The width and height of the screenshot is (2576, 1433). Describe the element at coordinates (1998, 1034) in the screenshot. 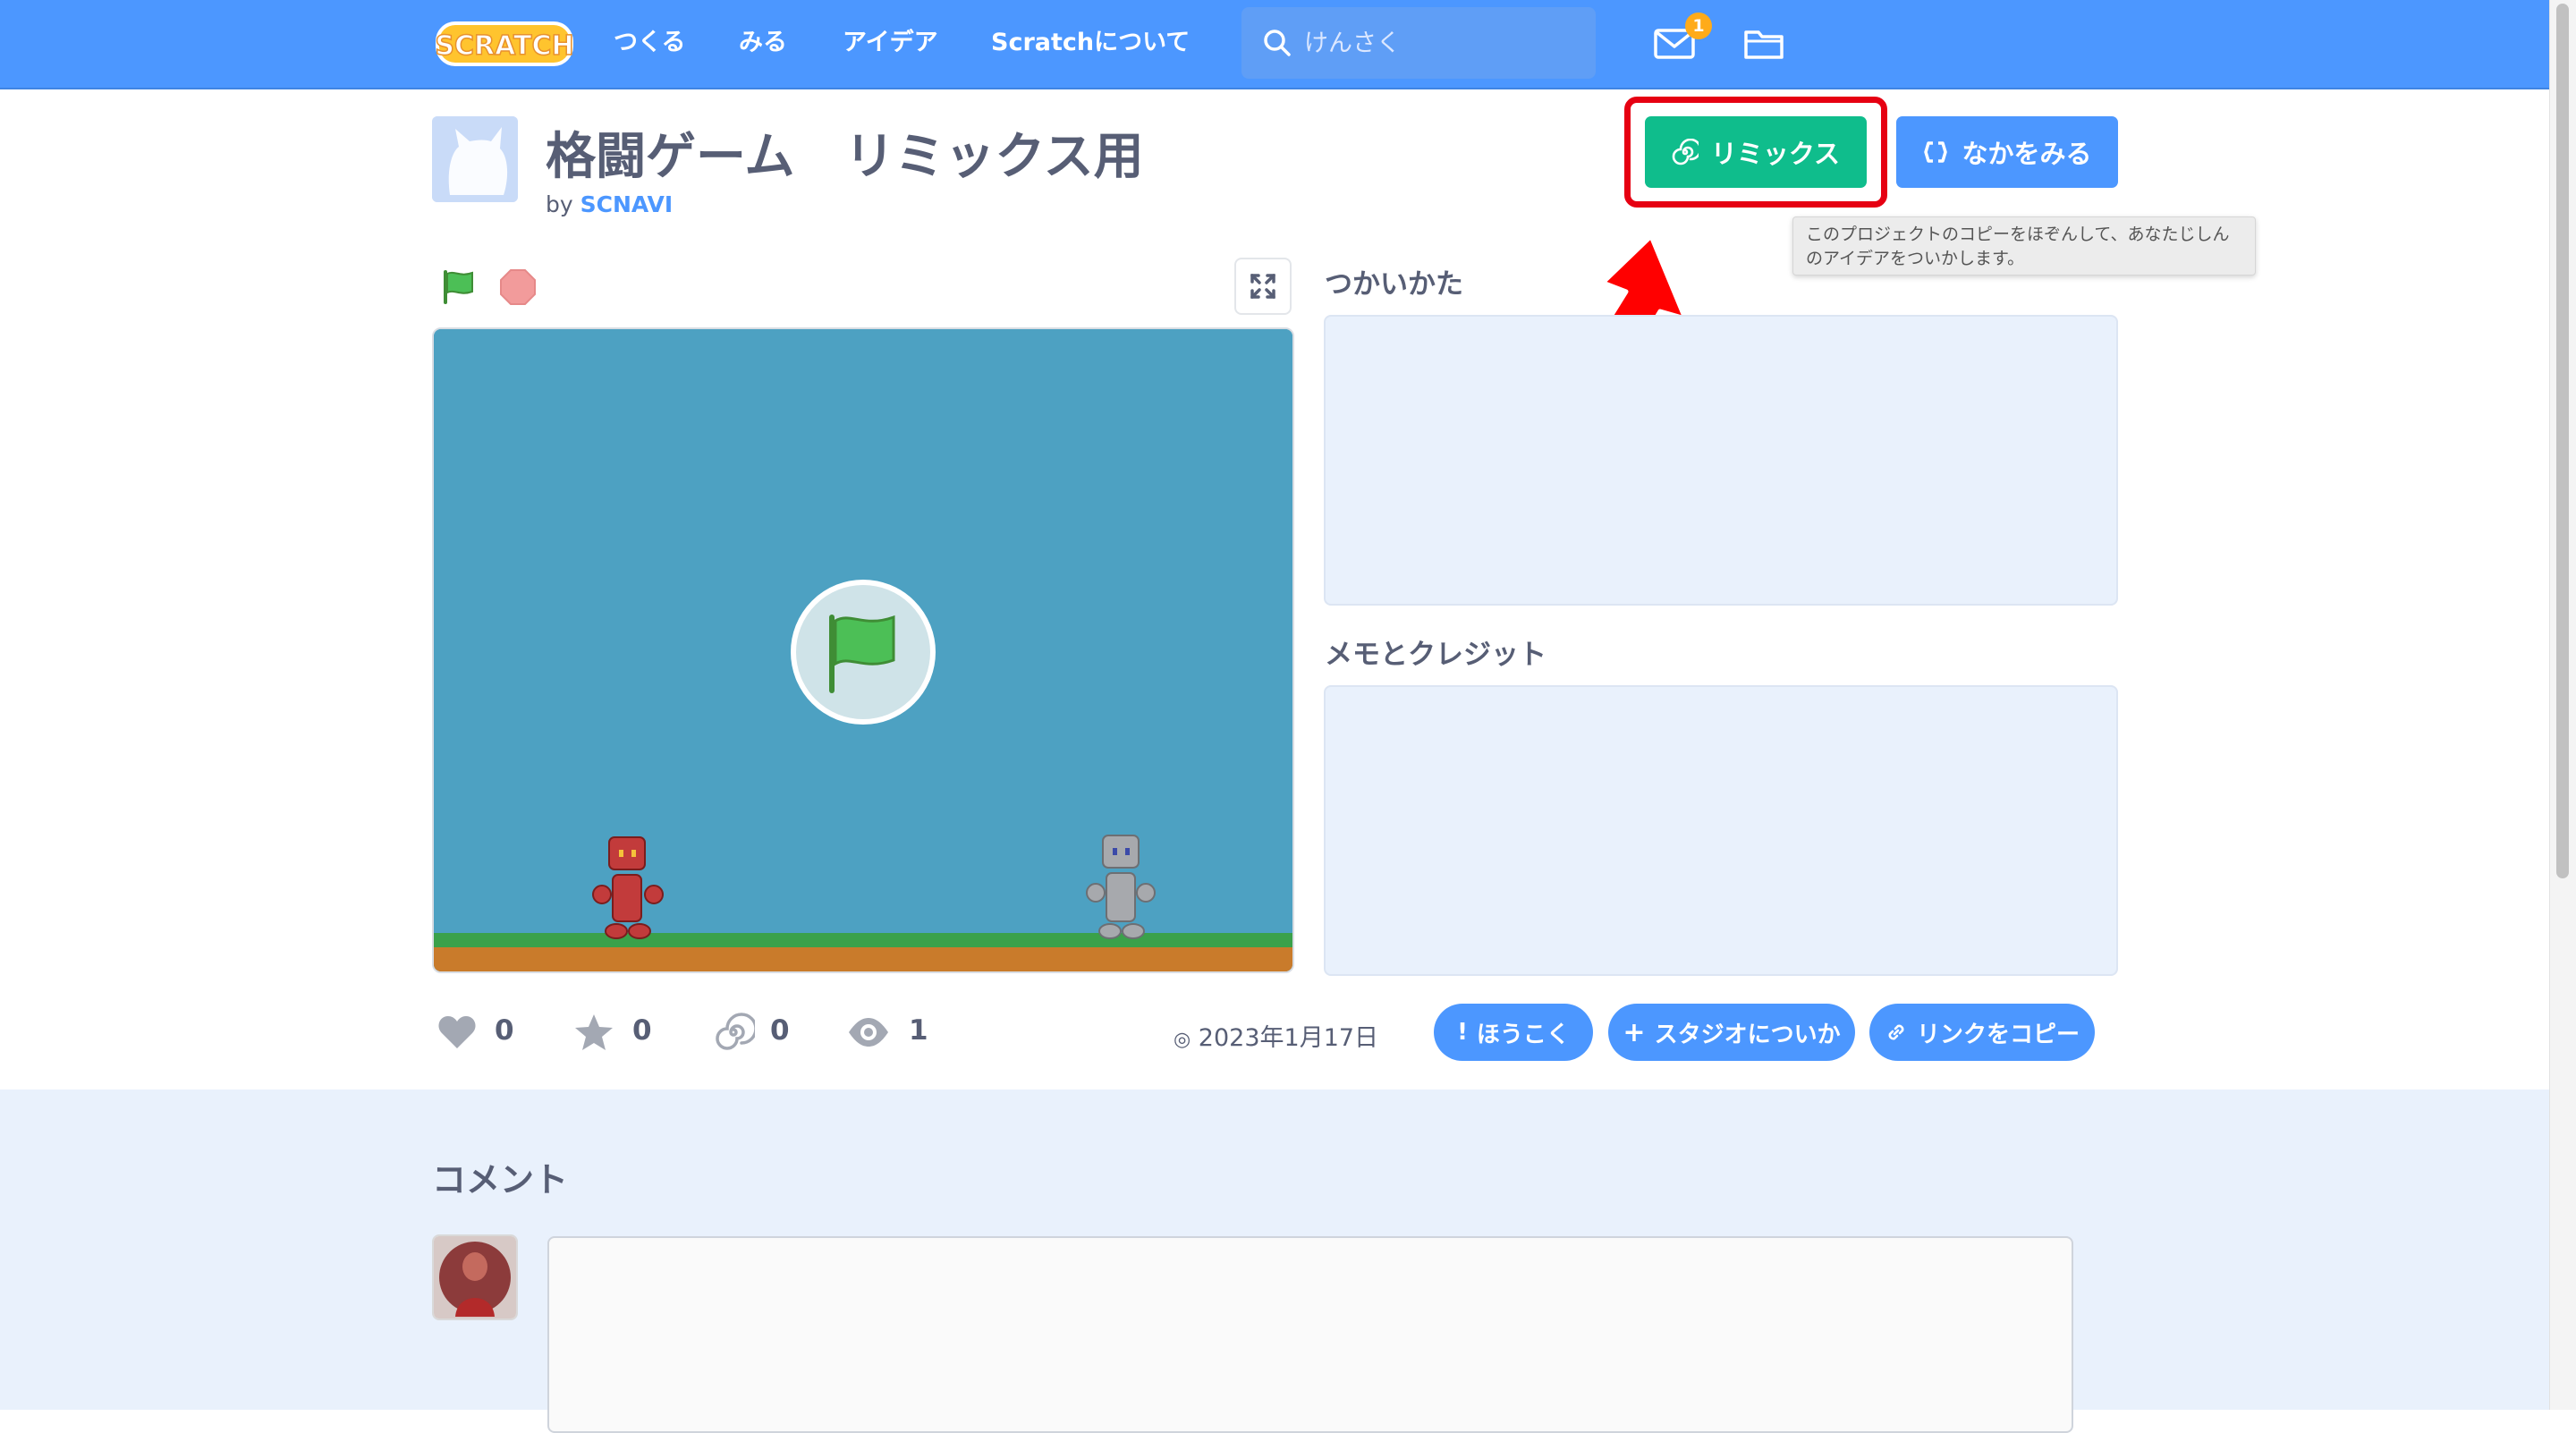

I see `copy-link-label: リンクをコピー` at that location.